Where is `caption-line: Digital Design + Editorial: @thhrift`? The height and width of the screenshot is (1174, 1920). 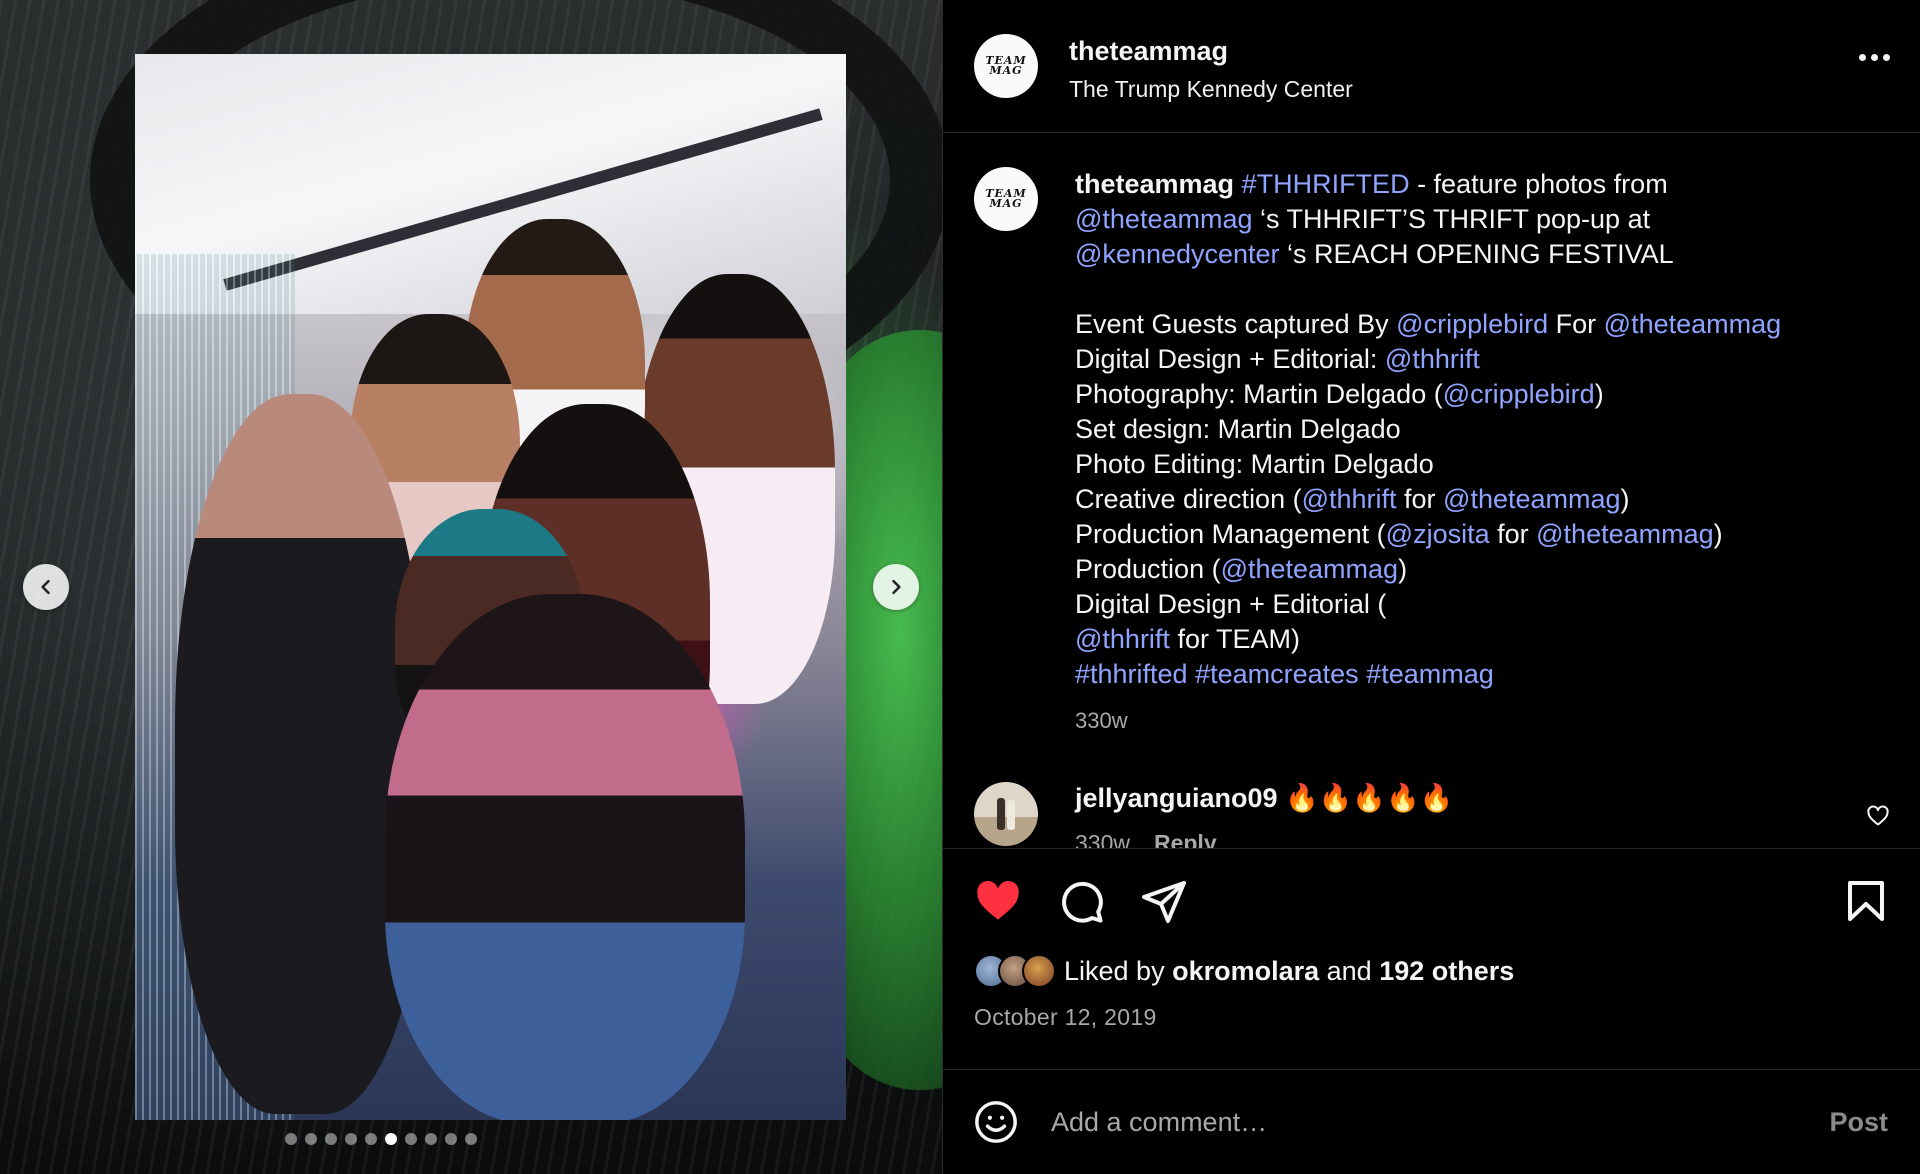
caption-line: Digital Design + Editorial: @thhrift is located at coordinates (1482, 359).